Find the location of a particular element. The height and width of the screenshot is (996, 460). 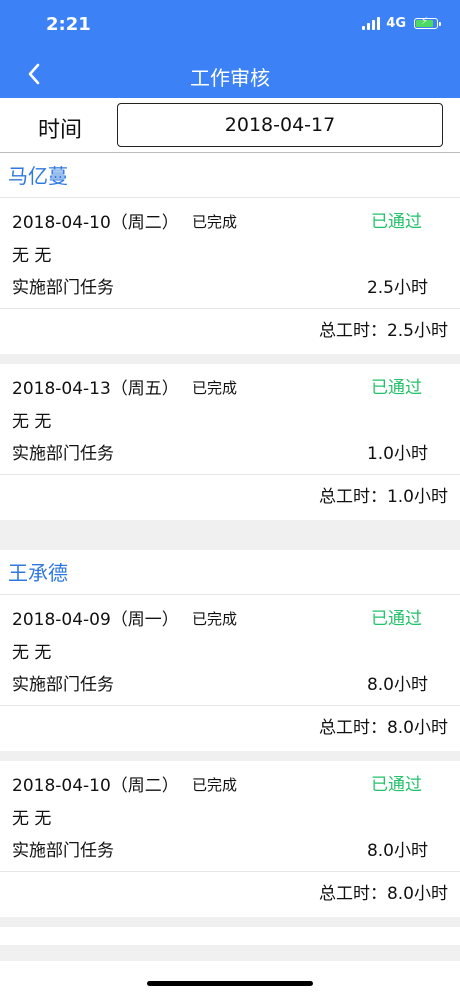

person-name: 马亿蔓 is located at coordinates (230, 175).